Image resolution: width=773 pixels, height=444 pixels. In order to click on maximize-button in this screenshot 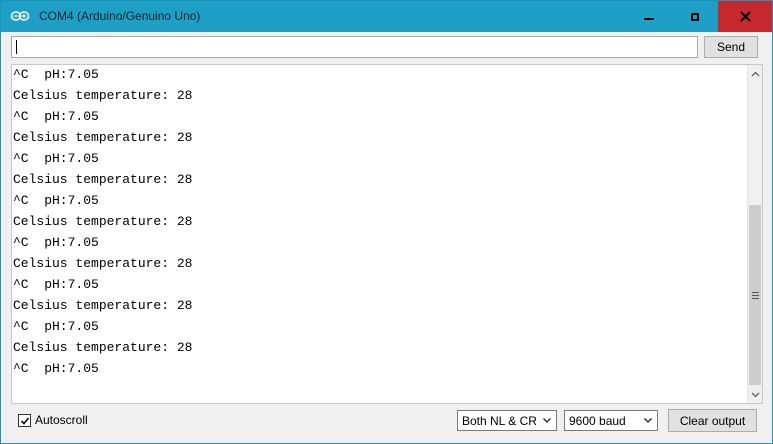, I will do `click(695, 16)`.